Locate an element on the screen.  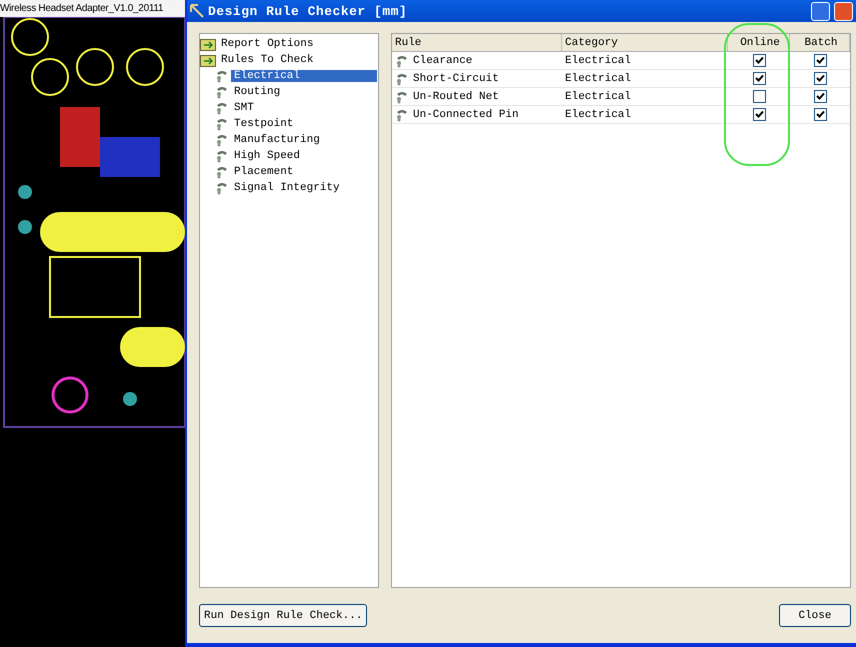
tree-item: SMT is located at coordinates (244, 108).